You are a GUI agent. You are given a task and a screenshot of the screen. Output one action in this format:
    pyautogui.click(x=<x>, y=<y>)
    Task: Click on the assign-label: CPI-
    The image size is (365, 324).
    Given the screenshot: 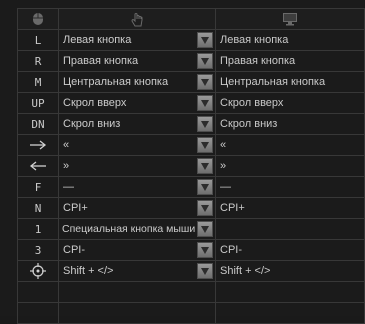 What is the action you would take?
    pyautogui.click(x=74, y=250)
    